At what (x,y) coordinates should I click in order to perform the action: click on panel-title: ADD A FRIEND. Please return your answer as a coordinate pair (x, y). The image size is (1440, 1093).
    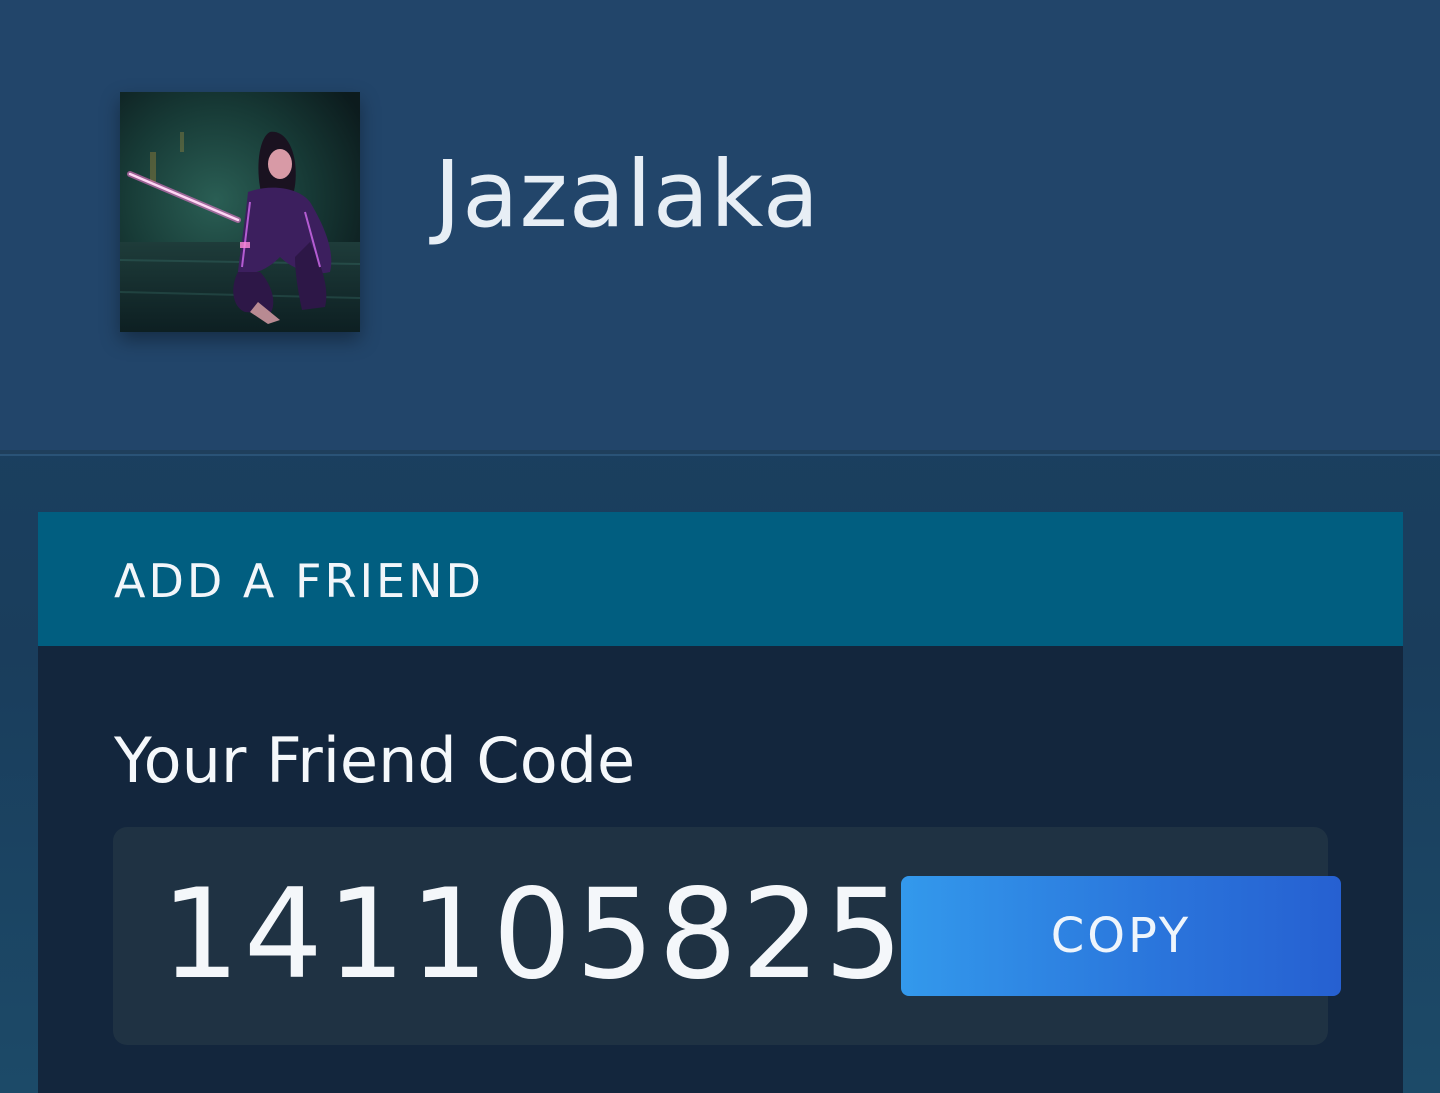
    Looking at the image, I should click on (299, 581).